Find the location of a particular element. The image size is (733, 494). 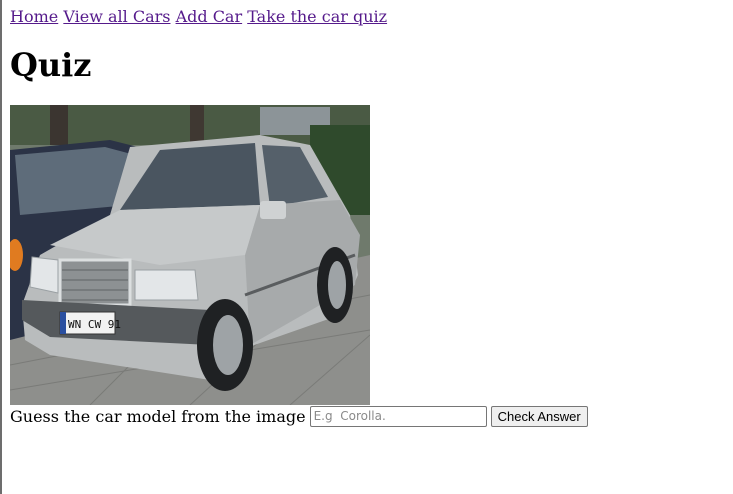

car-model-input is located at coordinates (398, 416).